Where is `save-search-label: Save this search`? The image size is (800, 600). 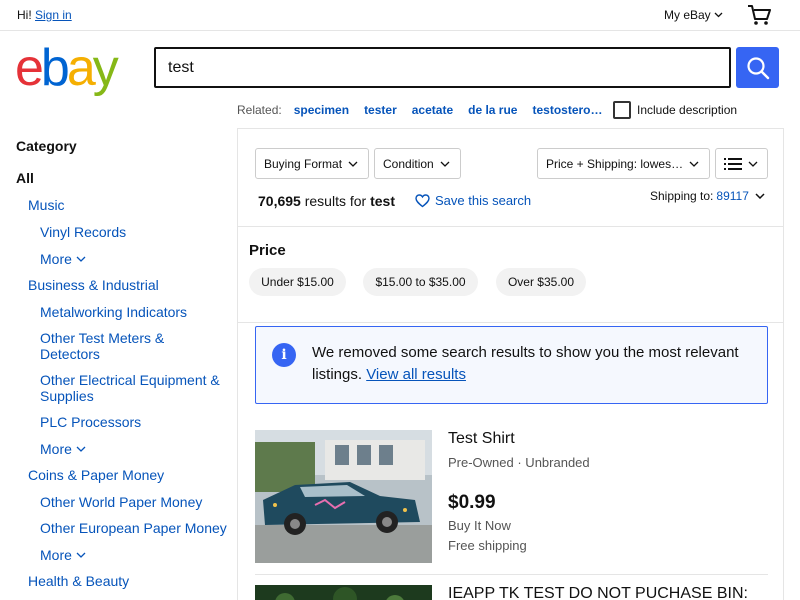 save-search-label: Save this search is located at coordinates (483, 200).